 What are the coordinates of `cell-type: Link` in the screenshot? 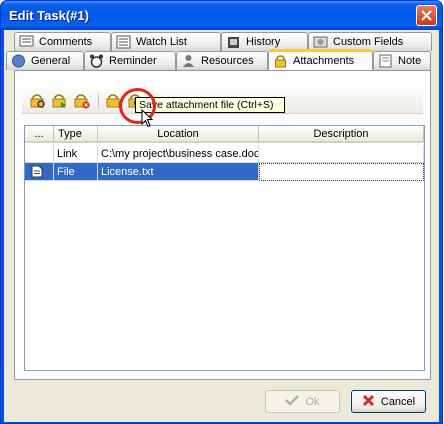 It's located at (76, 154).